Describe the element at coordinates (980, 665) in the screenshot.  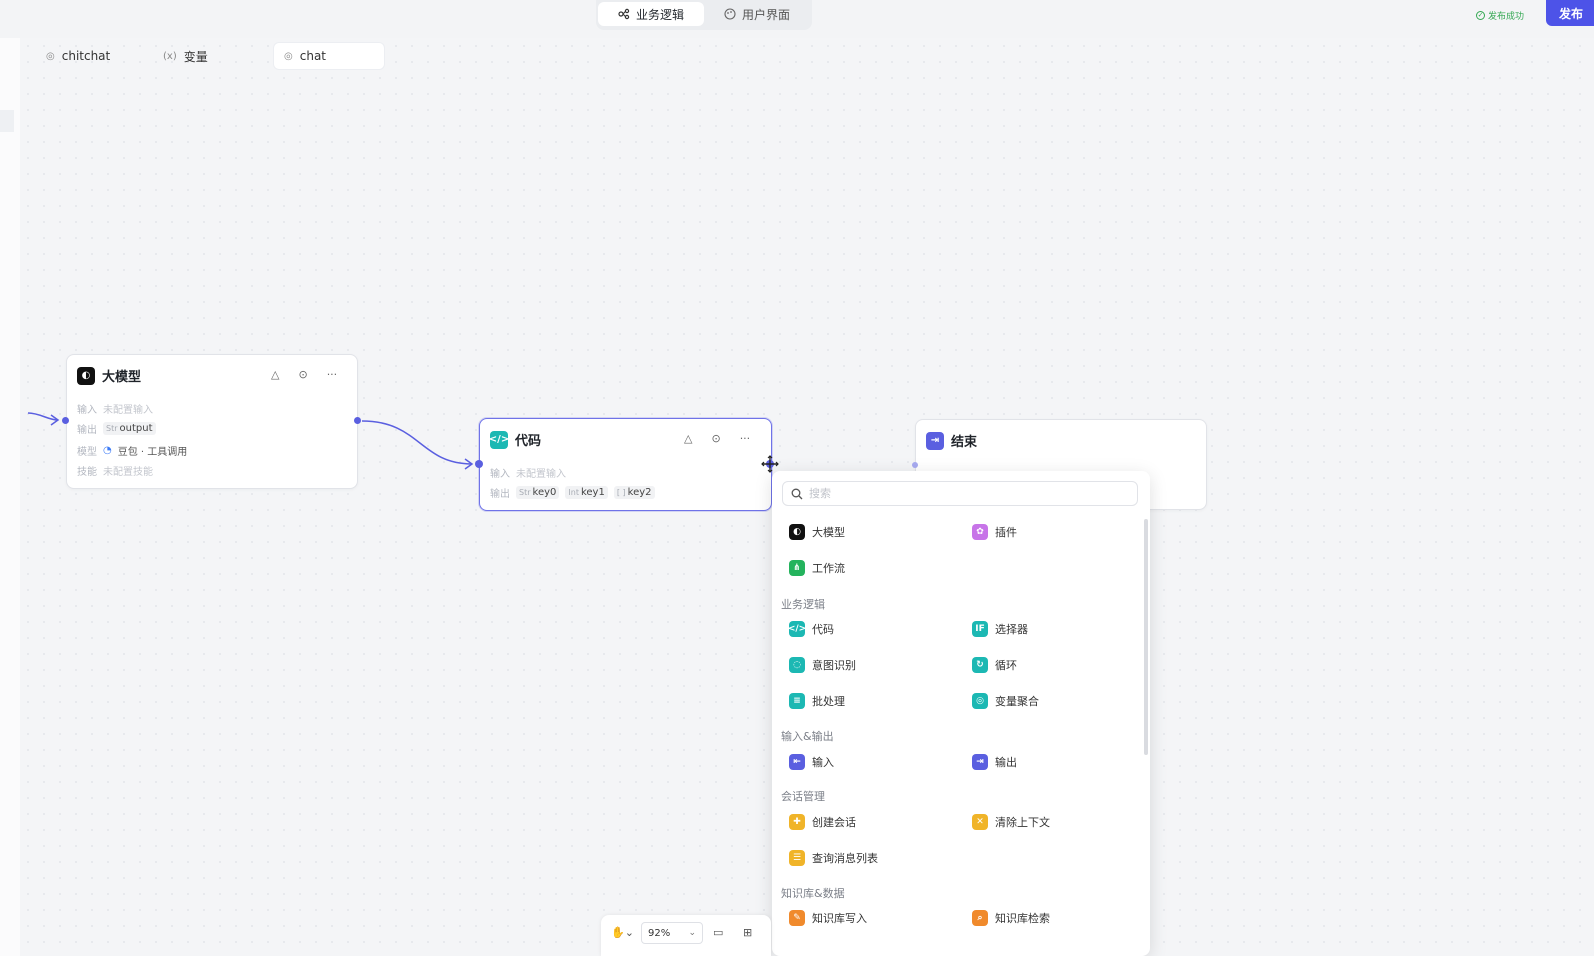
I see `loop-icon: ↻` at that location.